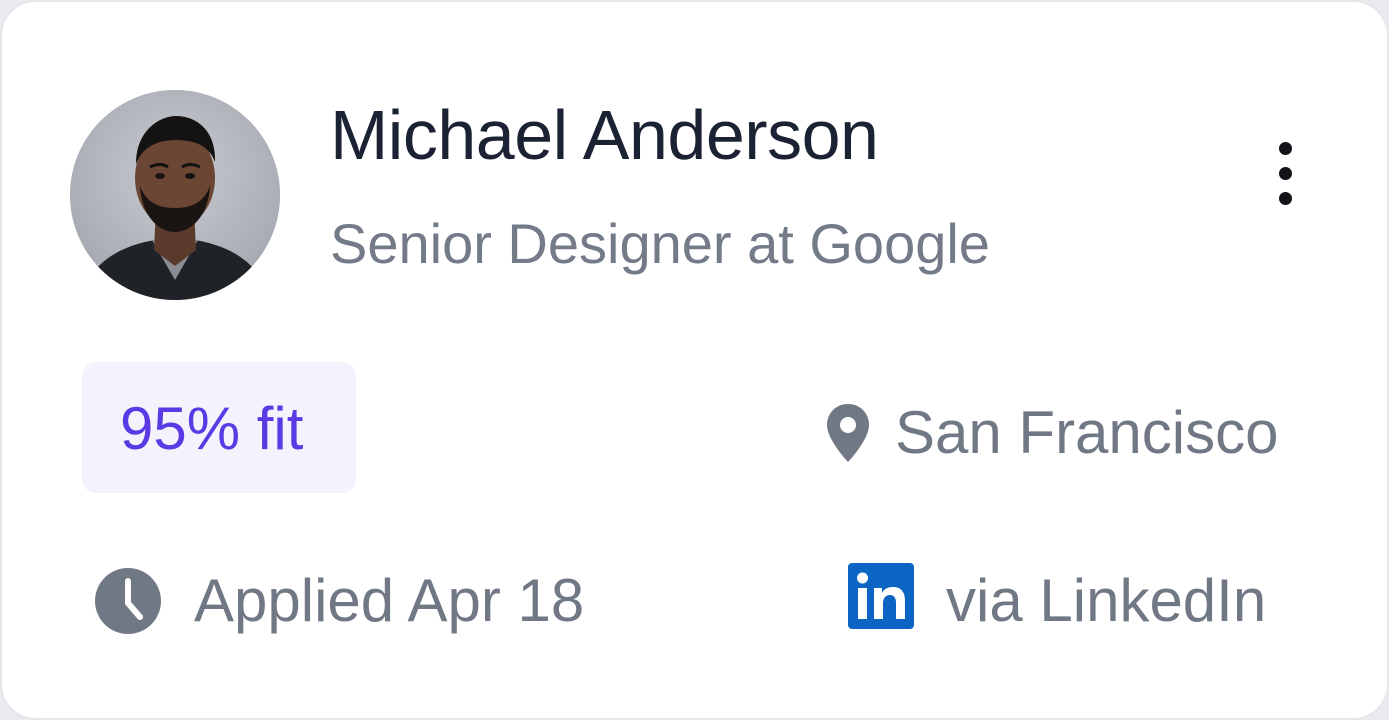  I want to click on candidate-role: Senior Designer at Google, so click(660, 243).